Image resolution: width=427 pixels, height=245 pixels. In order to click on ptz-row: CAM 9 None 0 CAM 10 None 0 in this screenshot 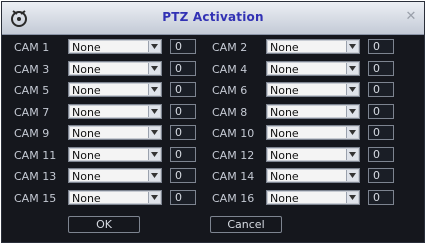, I will do `click(215, 135)`.